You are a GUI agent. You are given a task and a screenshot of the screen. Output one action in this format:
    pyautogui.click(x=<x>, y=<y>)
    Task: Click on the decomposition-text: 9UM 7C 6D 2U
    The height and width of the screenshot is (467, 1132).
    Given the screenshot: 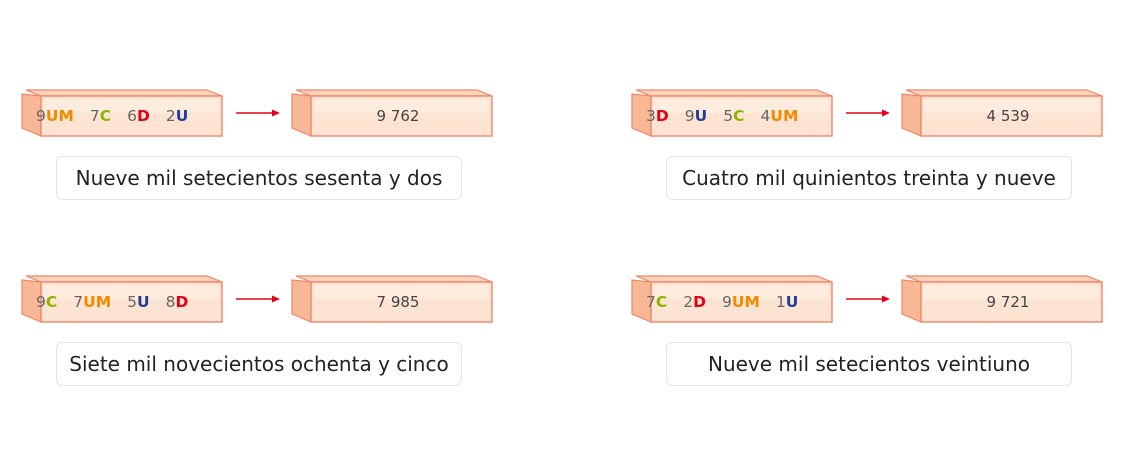 What is the action you would take?
    pyautogui.click(x=128, y=116)
    